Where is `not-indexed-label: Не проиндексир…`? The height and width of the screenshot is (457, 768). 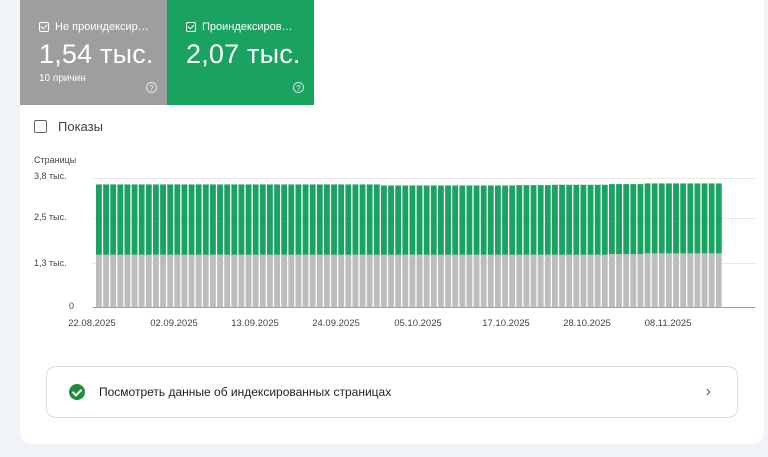 not-indexed-label: Не проиндексир… is located at coordinates (102, 27).